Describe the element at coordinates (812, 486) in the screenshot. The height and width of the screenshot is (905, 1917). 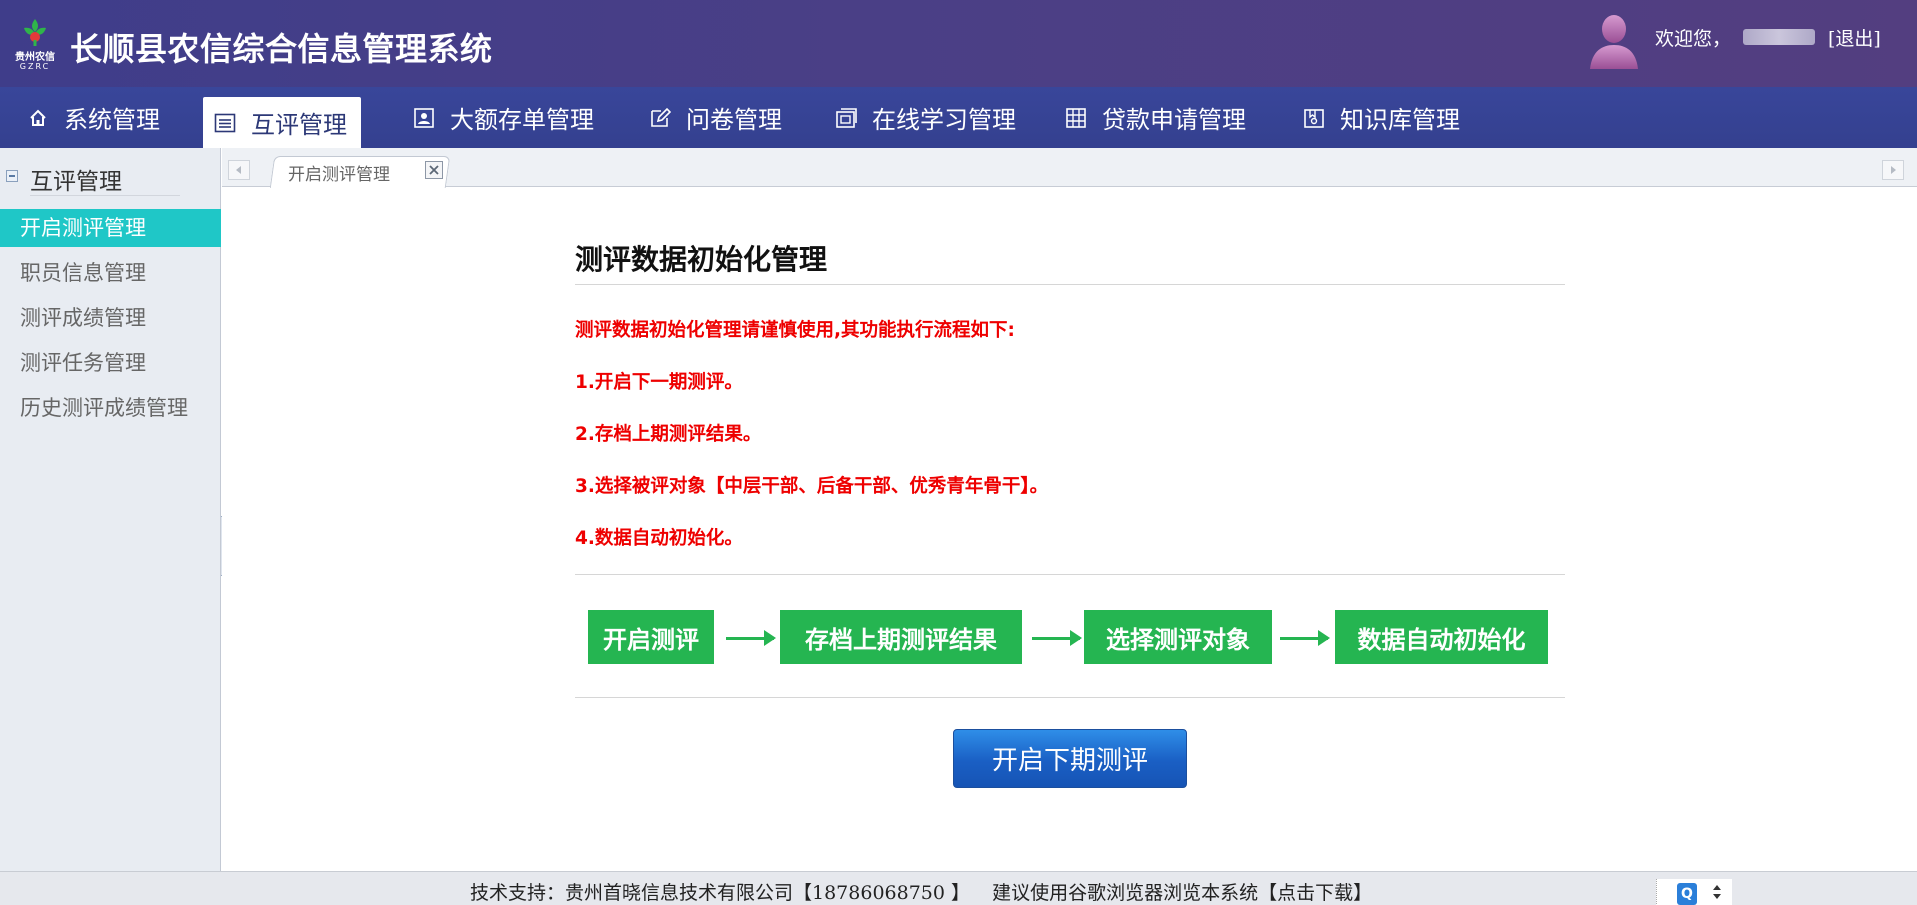
I see `step-item: 3.选择被评对象【中层干部、后备干部、优秀青年骨干】。` at that location.